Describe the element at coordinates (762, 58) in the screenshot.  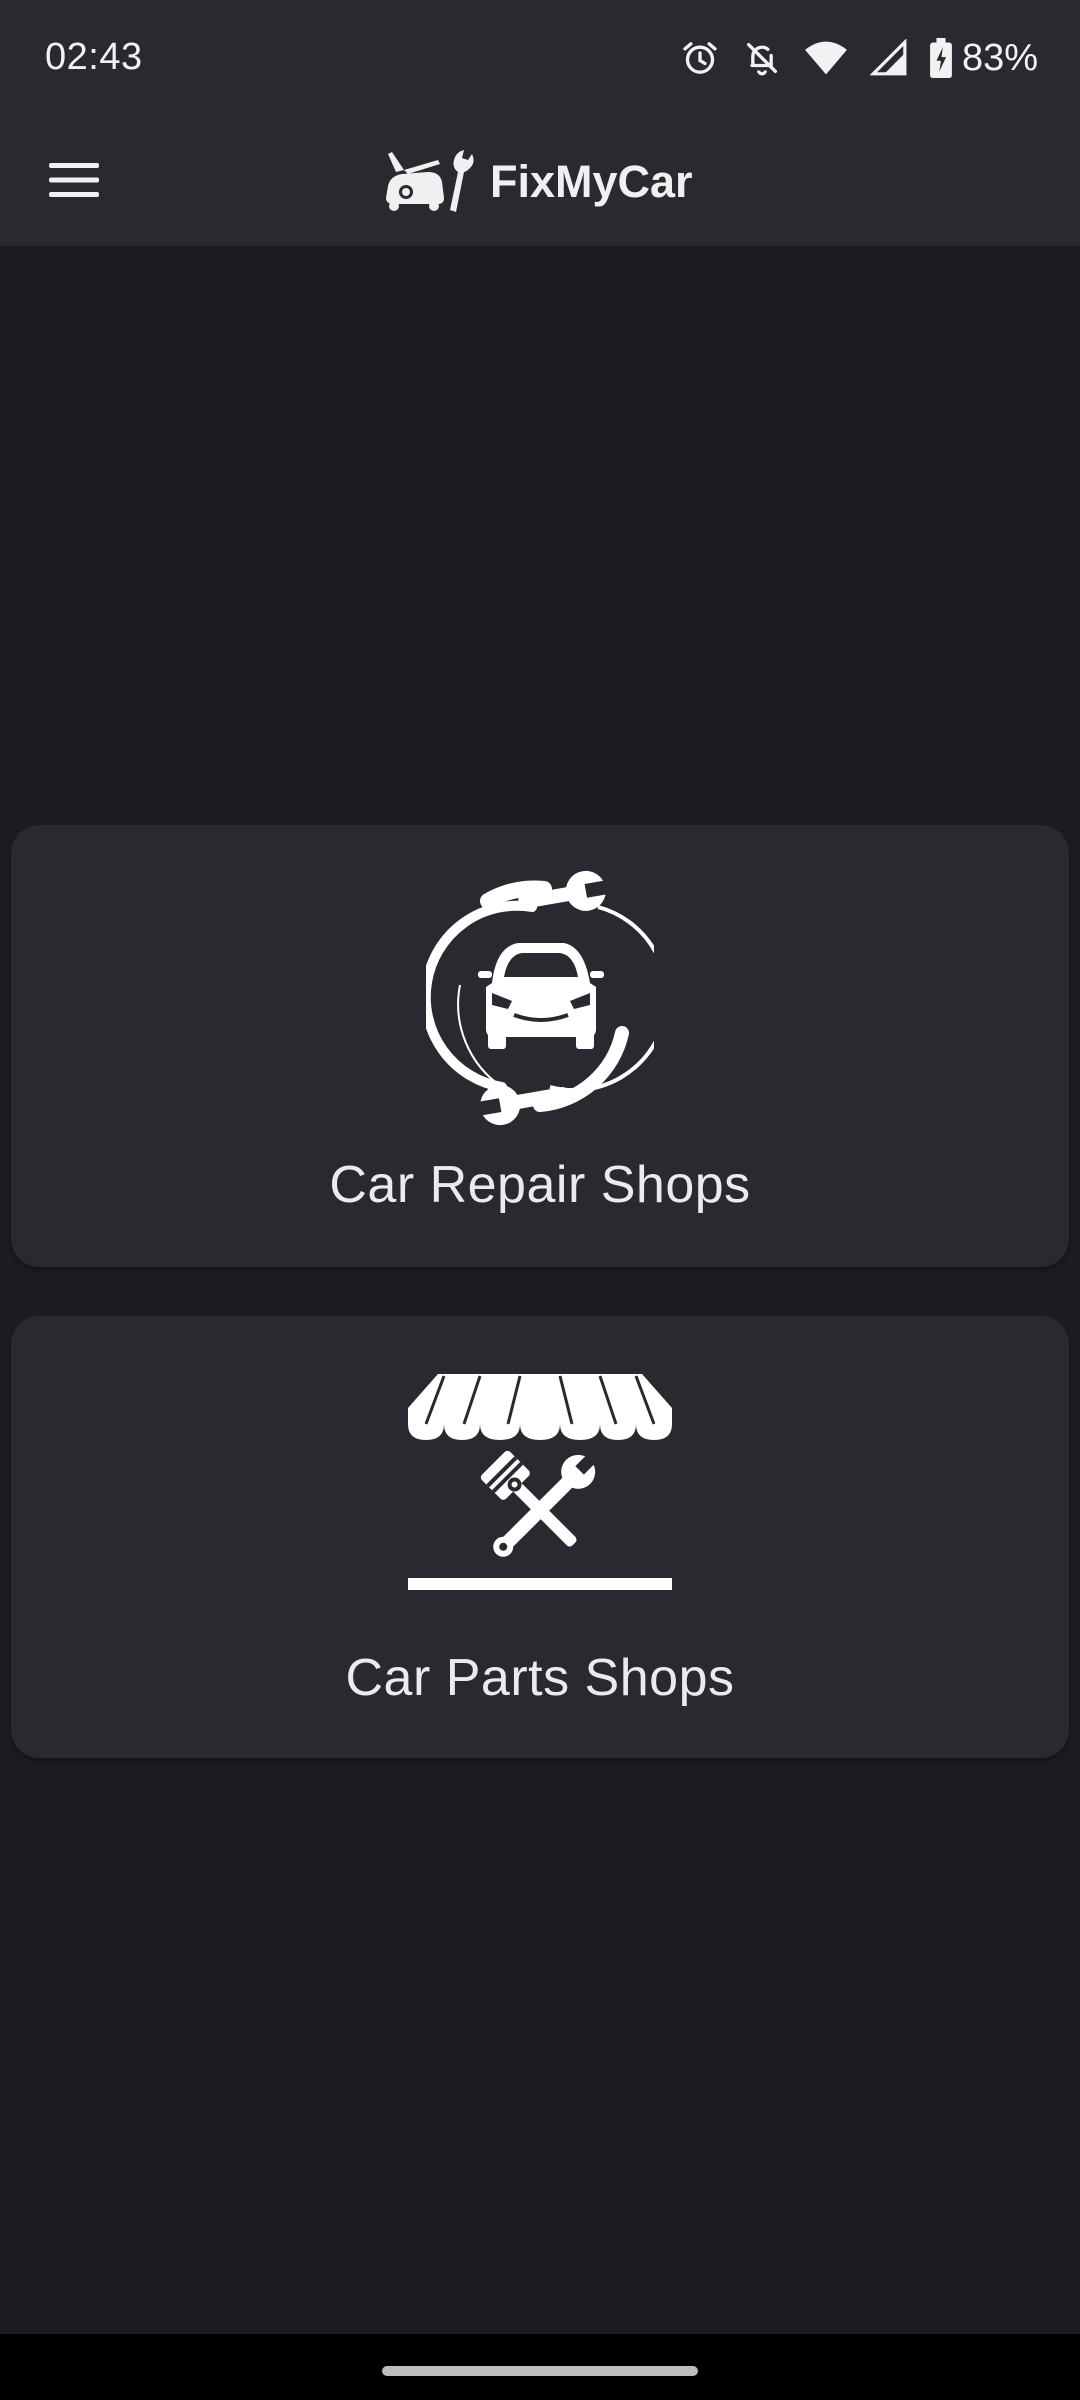
I see `notifications-off-icon` at that location.